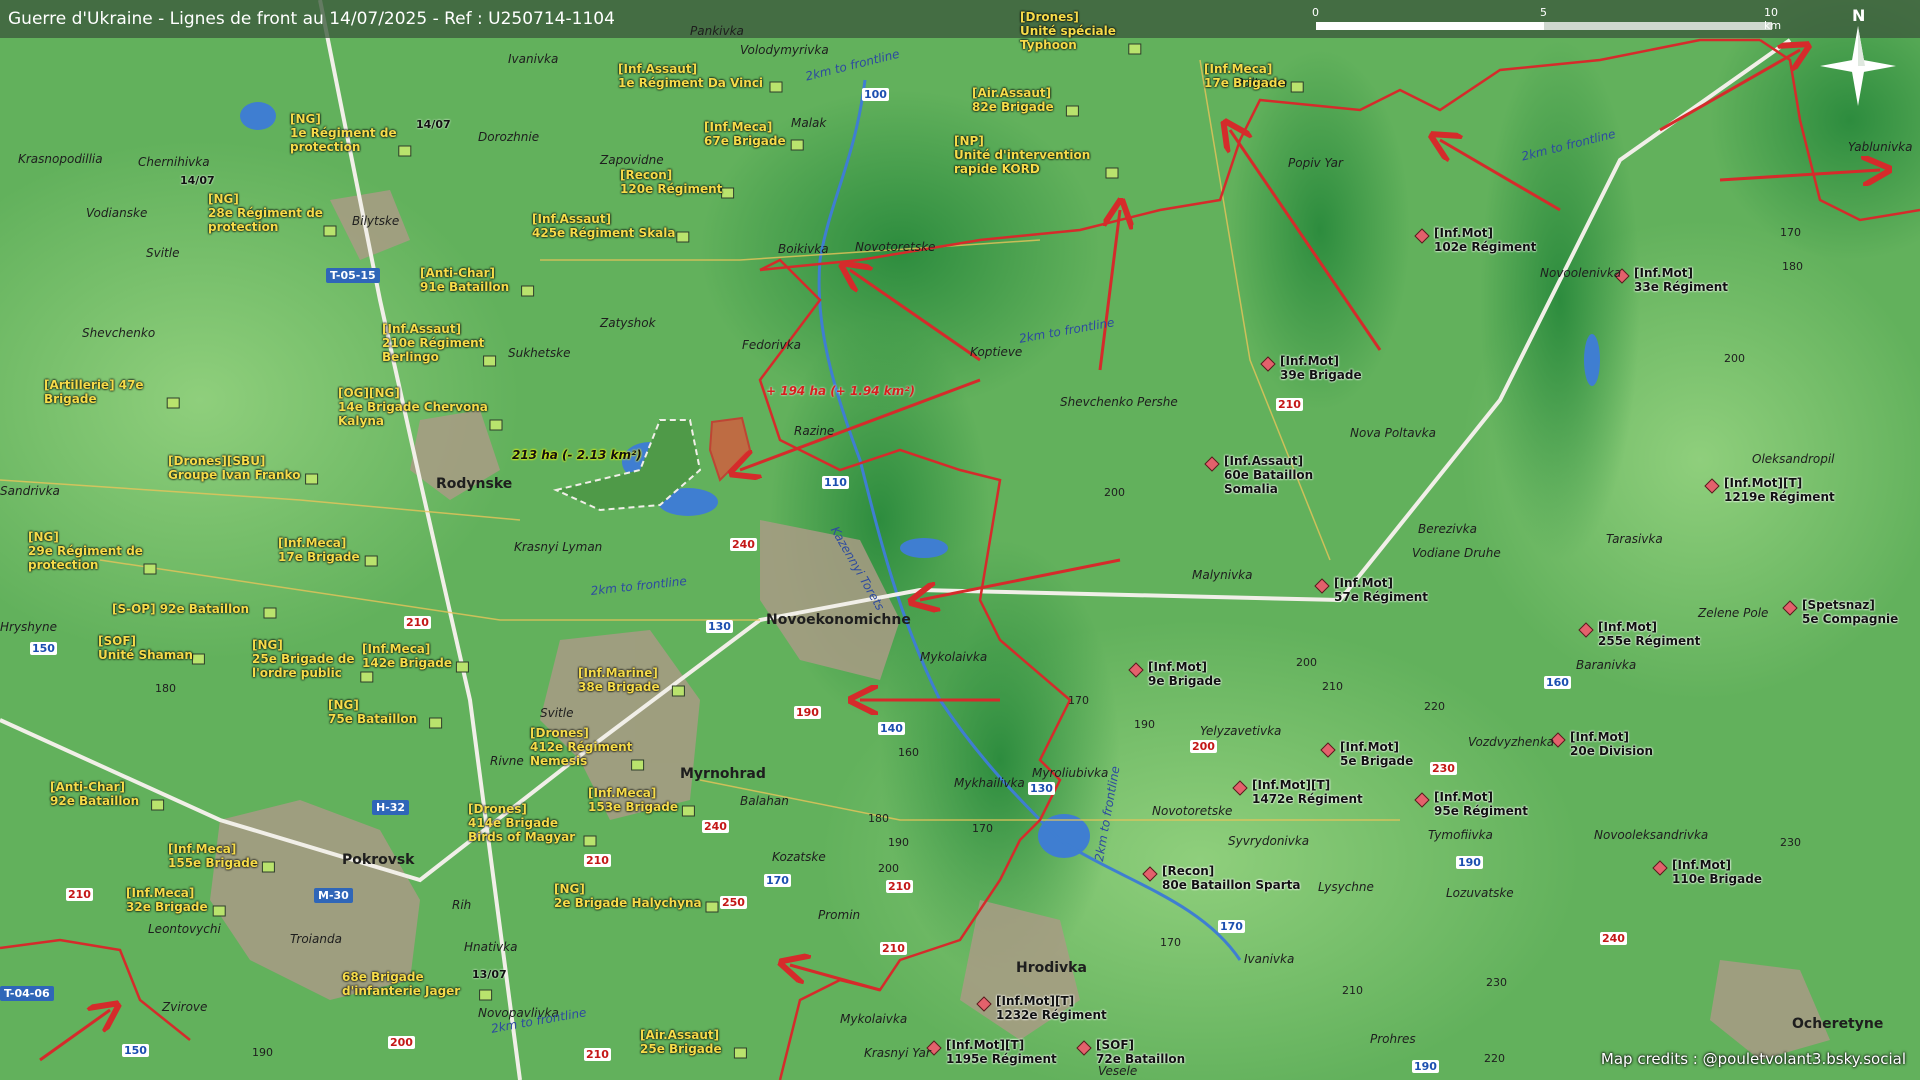 This screenshot has width=1920, height=1080. I want to click on ru-unit-label: [Inf.Mot] 255e Régiment, so click(1649, 634).